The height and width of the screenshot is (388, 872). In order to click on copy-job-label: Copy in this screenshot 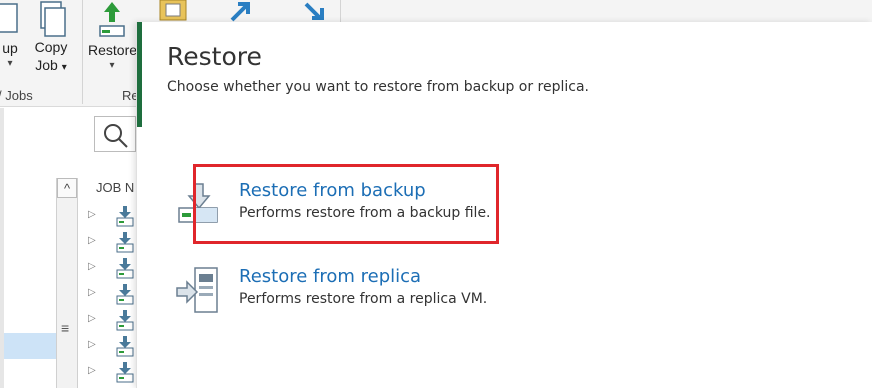, I will do `click(51, 47)`.